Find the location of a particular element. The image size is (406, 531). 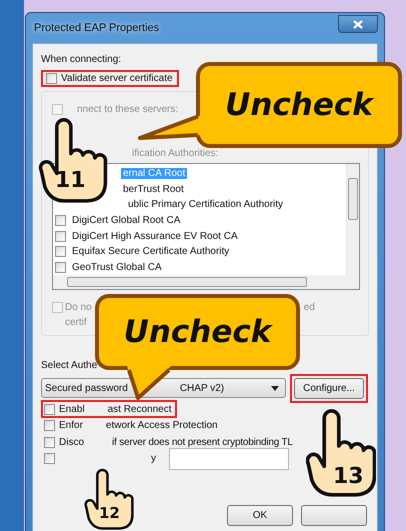

method-dropdown: Secured password CHAP v2) is located at coordinates (163, 388).